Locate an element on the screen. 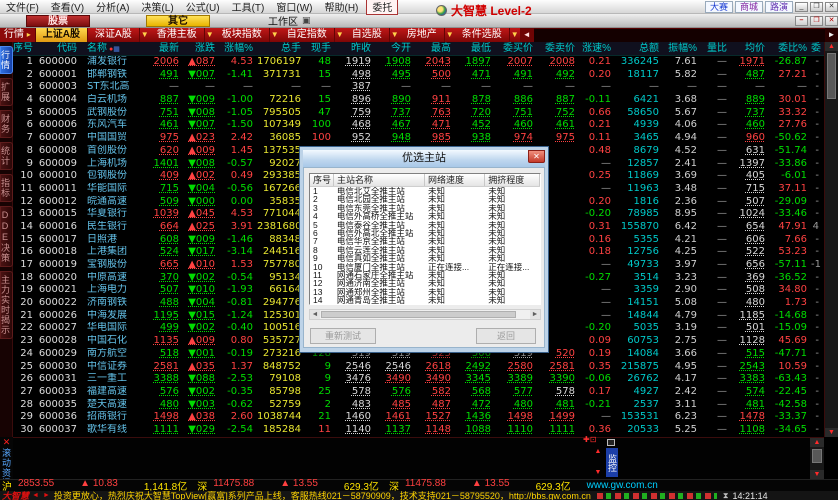 The height and width of the screenshot is (500, 838). child-minimize-icon: – is located at coordinates (801, 20).